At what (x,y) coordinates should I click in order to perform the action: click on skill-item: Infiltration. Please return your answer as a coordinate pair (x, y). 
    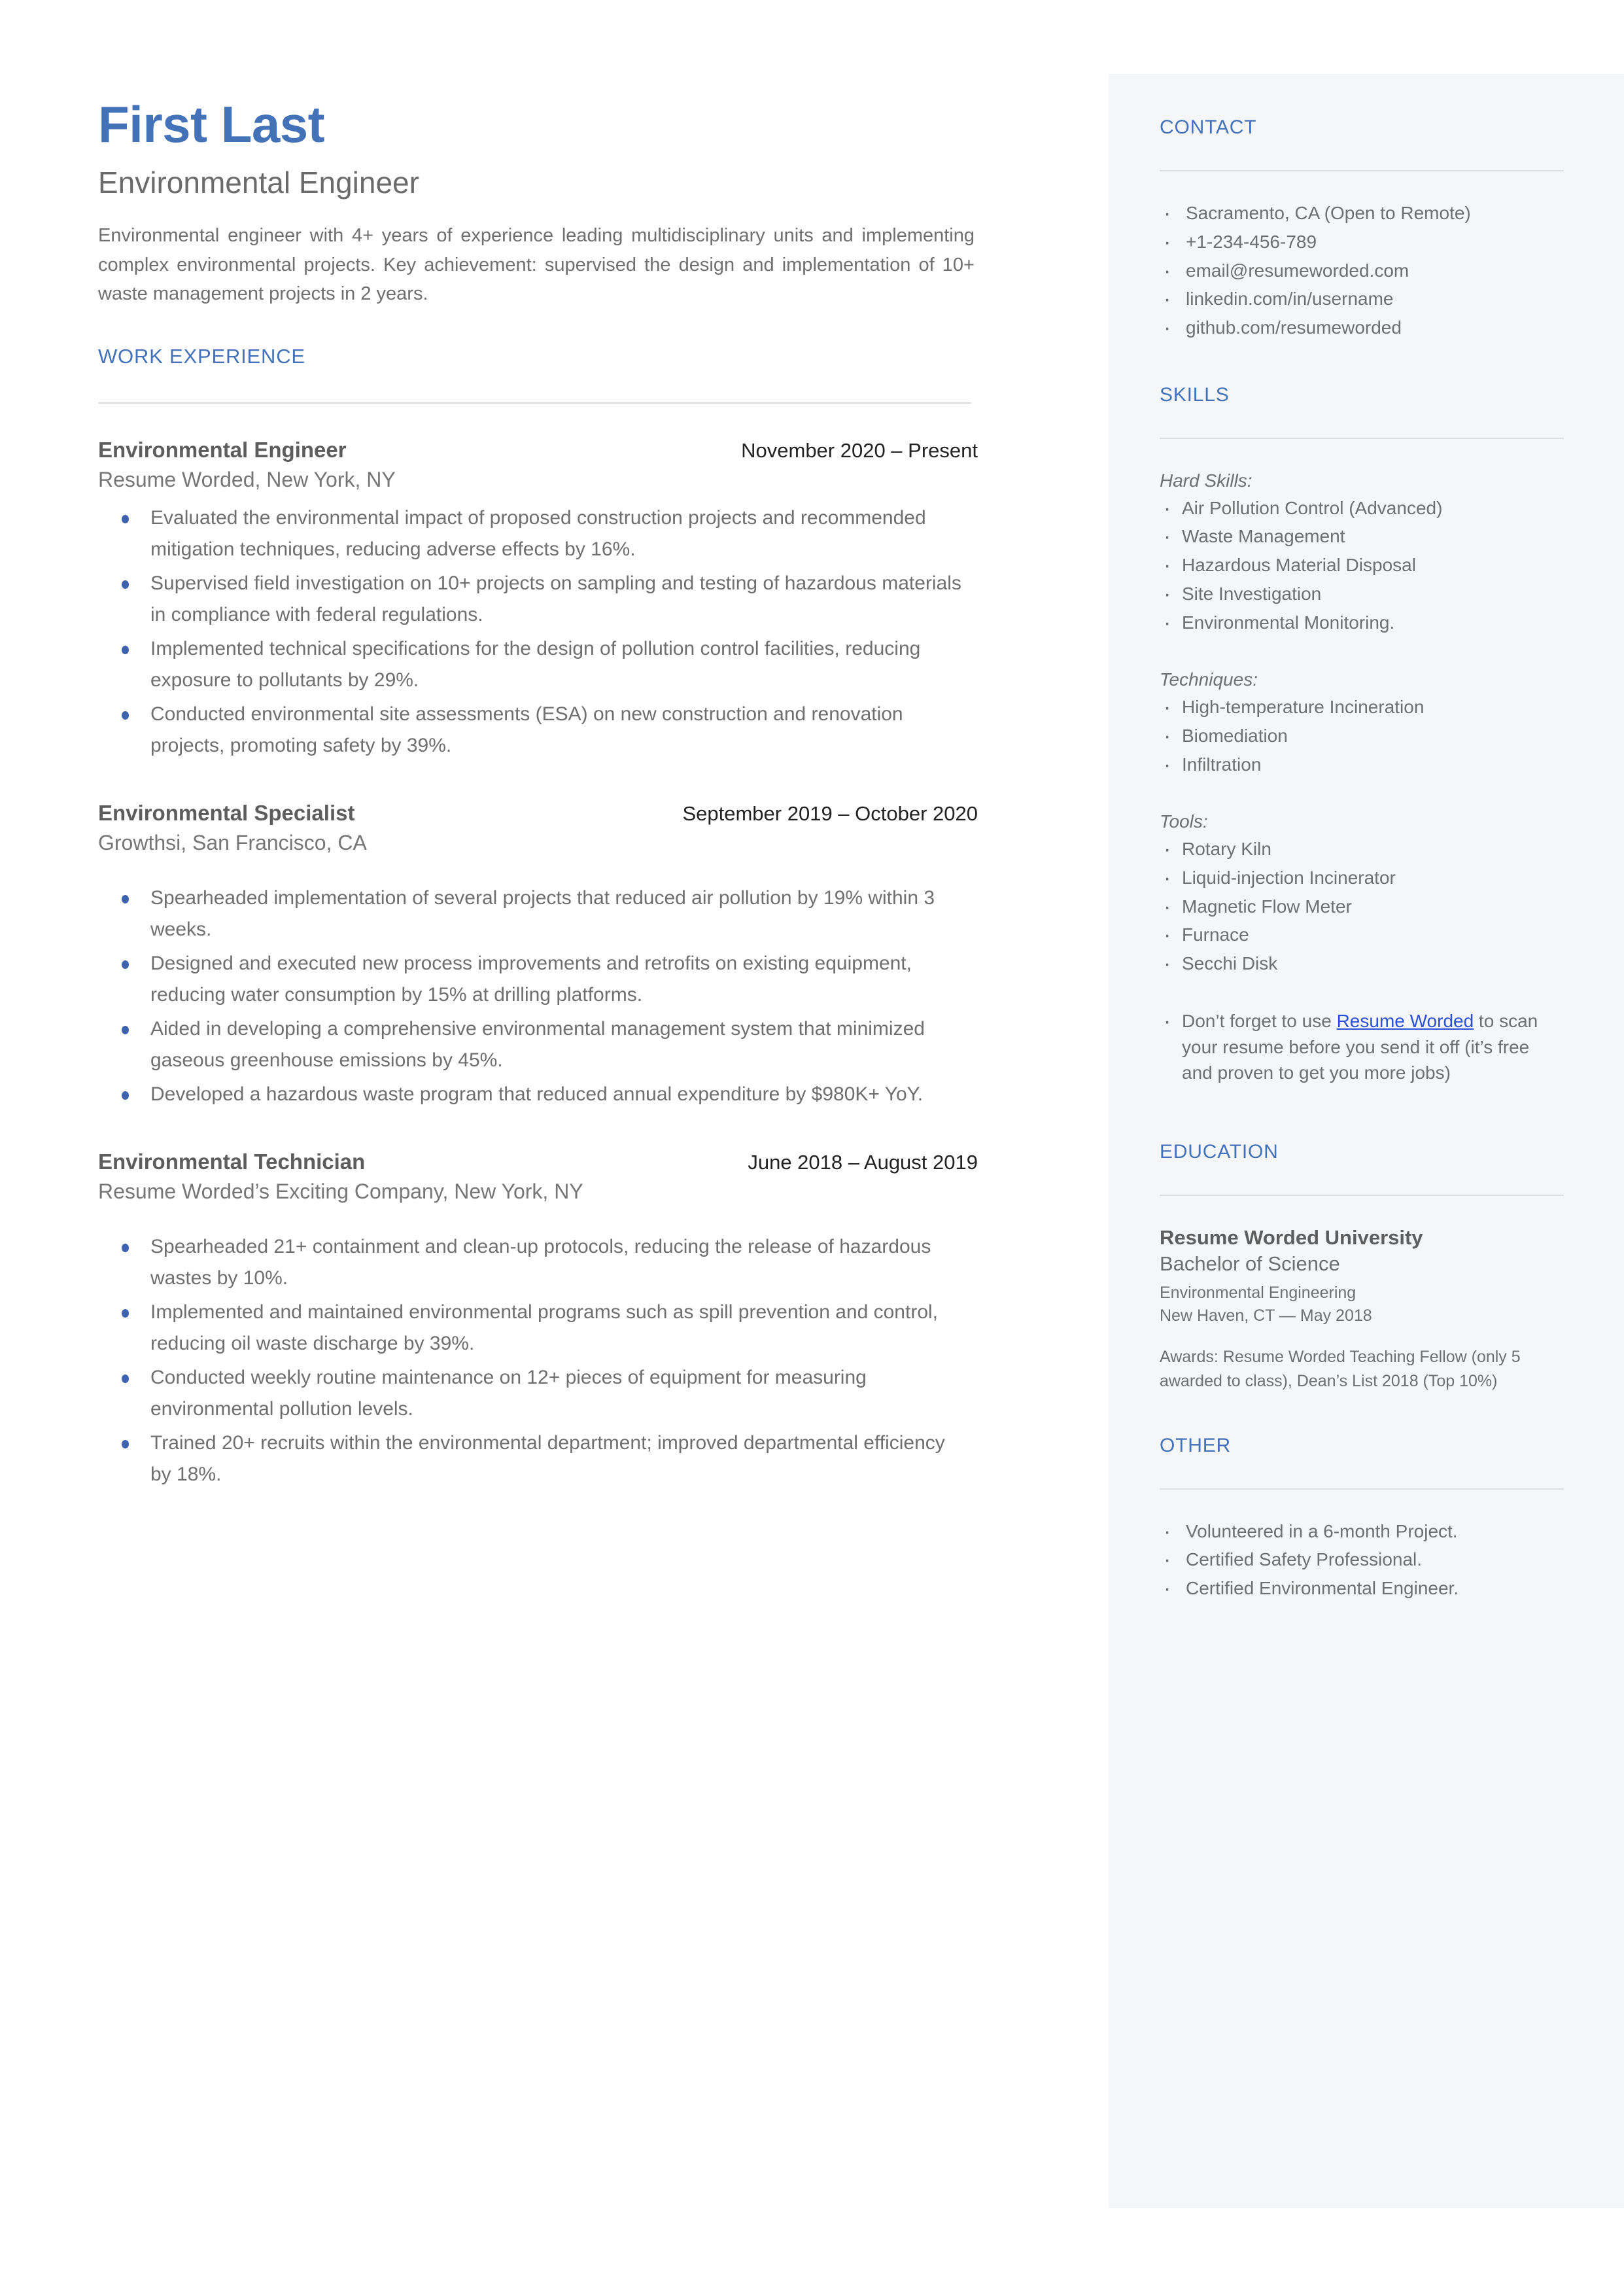
    Looking at the image, I should click on (1362, 764).